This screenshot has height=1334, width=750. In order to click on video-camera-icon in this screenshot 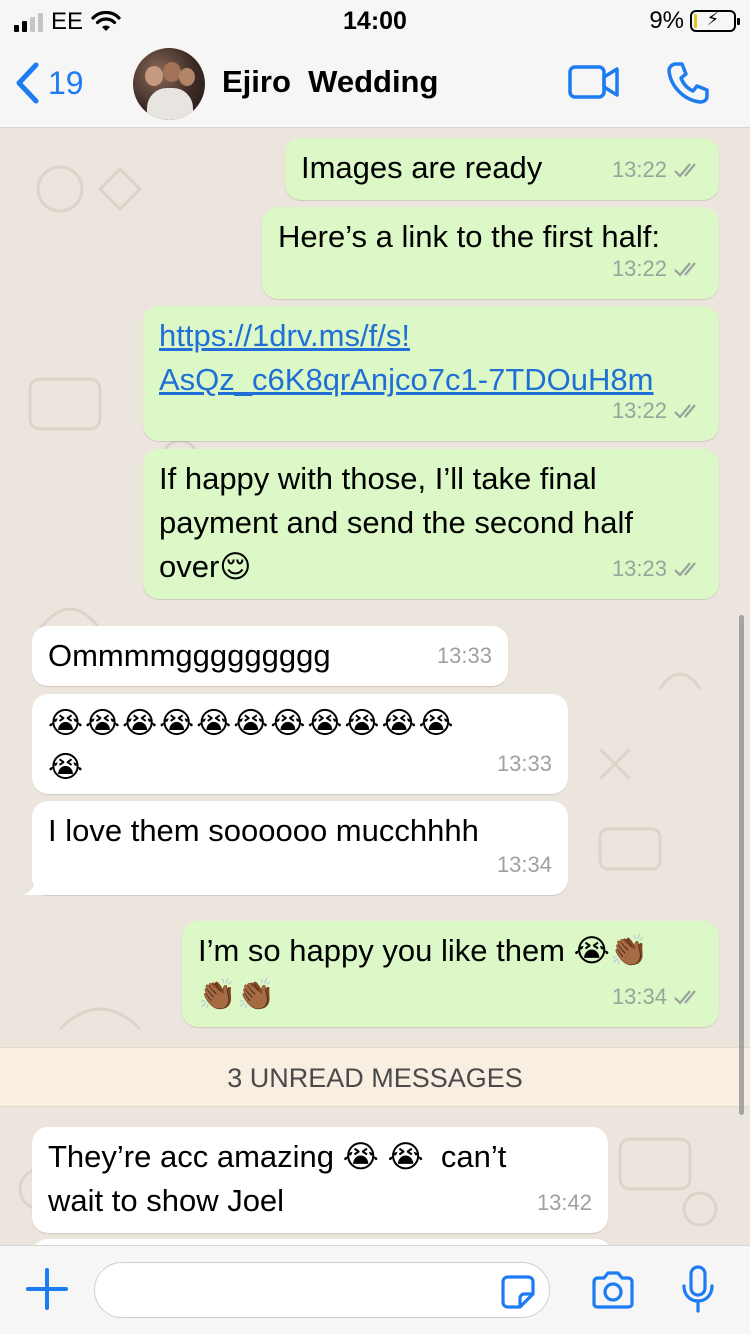, I will do `click(593, 82)`.